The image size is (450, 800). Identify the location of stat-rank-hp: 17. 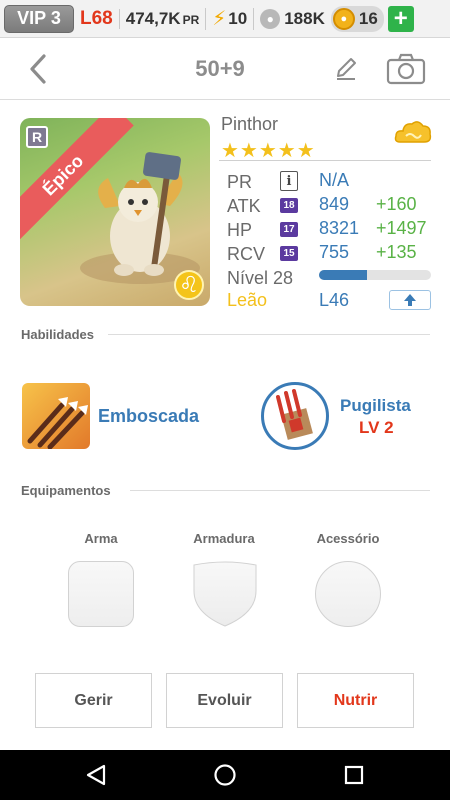
(289, 229).